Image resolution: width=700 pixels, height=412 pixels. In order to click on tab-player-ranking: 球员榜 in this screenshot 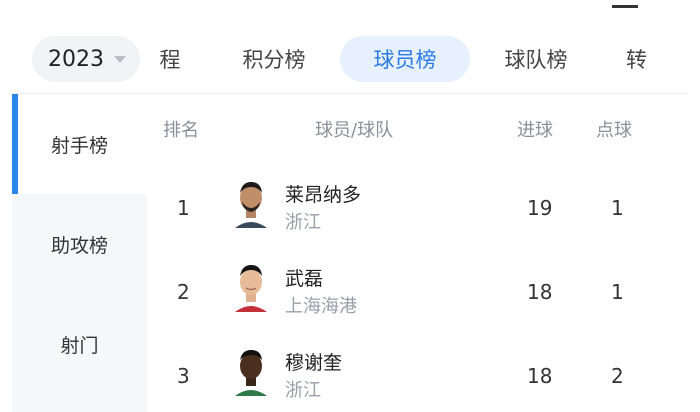, I will do `click(405, 59)`.